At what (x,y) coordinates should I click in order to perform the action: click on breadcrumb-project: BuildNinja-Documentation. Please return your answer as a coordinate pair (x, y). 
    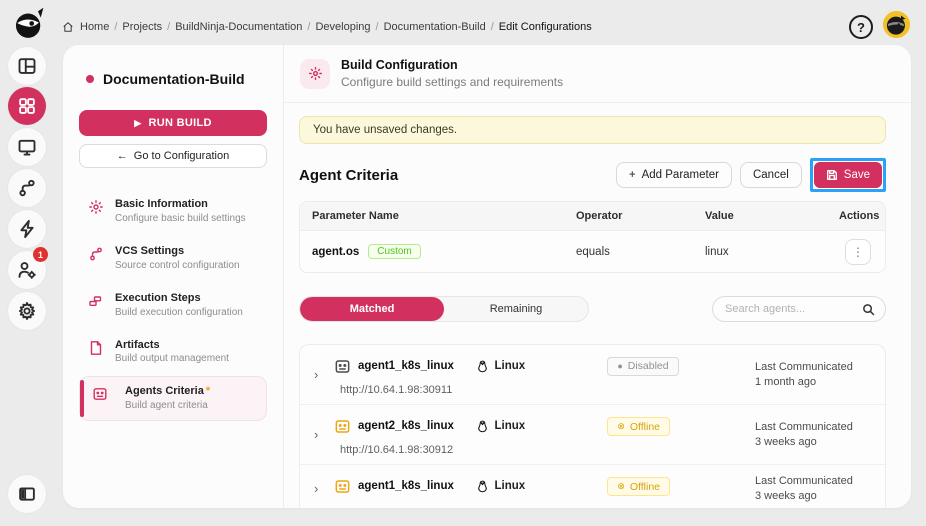
    Looking at the image, I should click on (238, 27).